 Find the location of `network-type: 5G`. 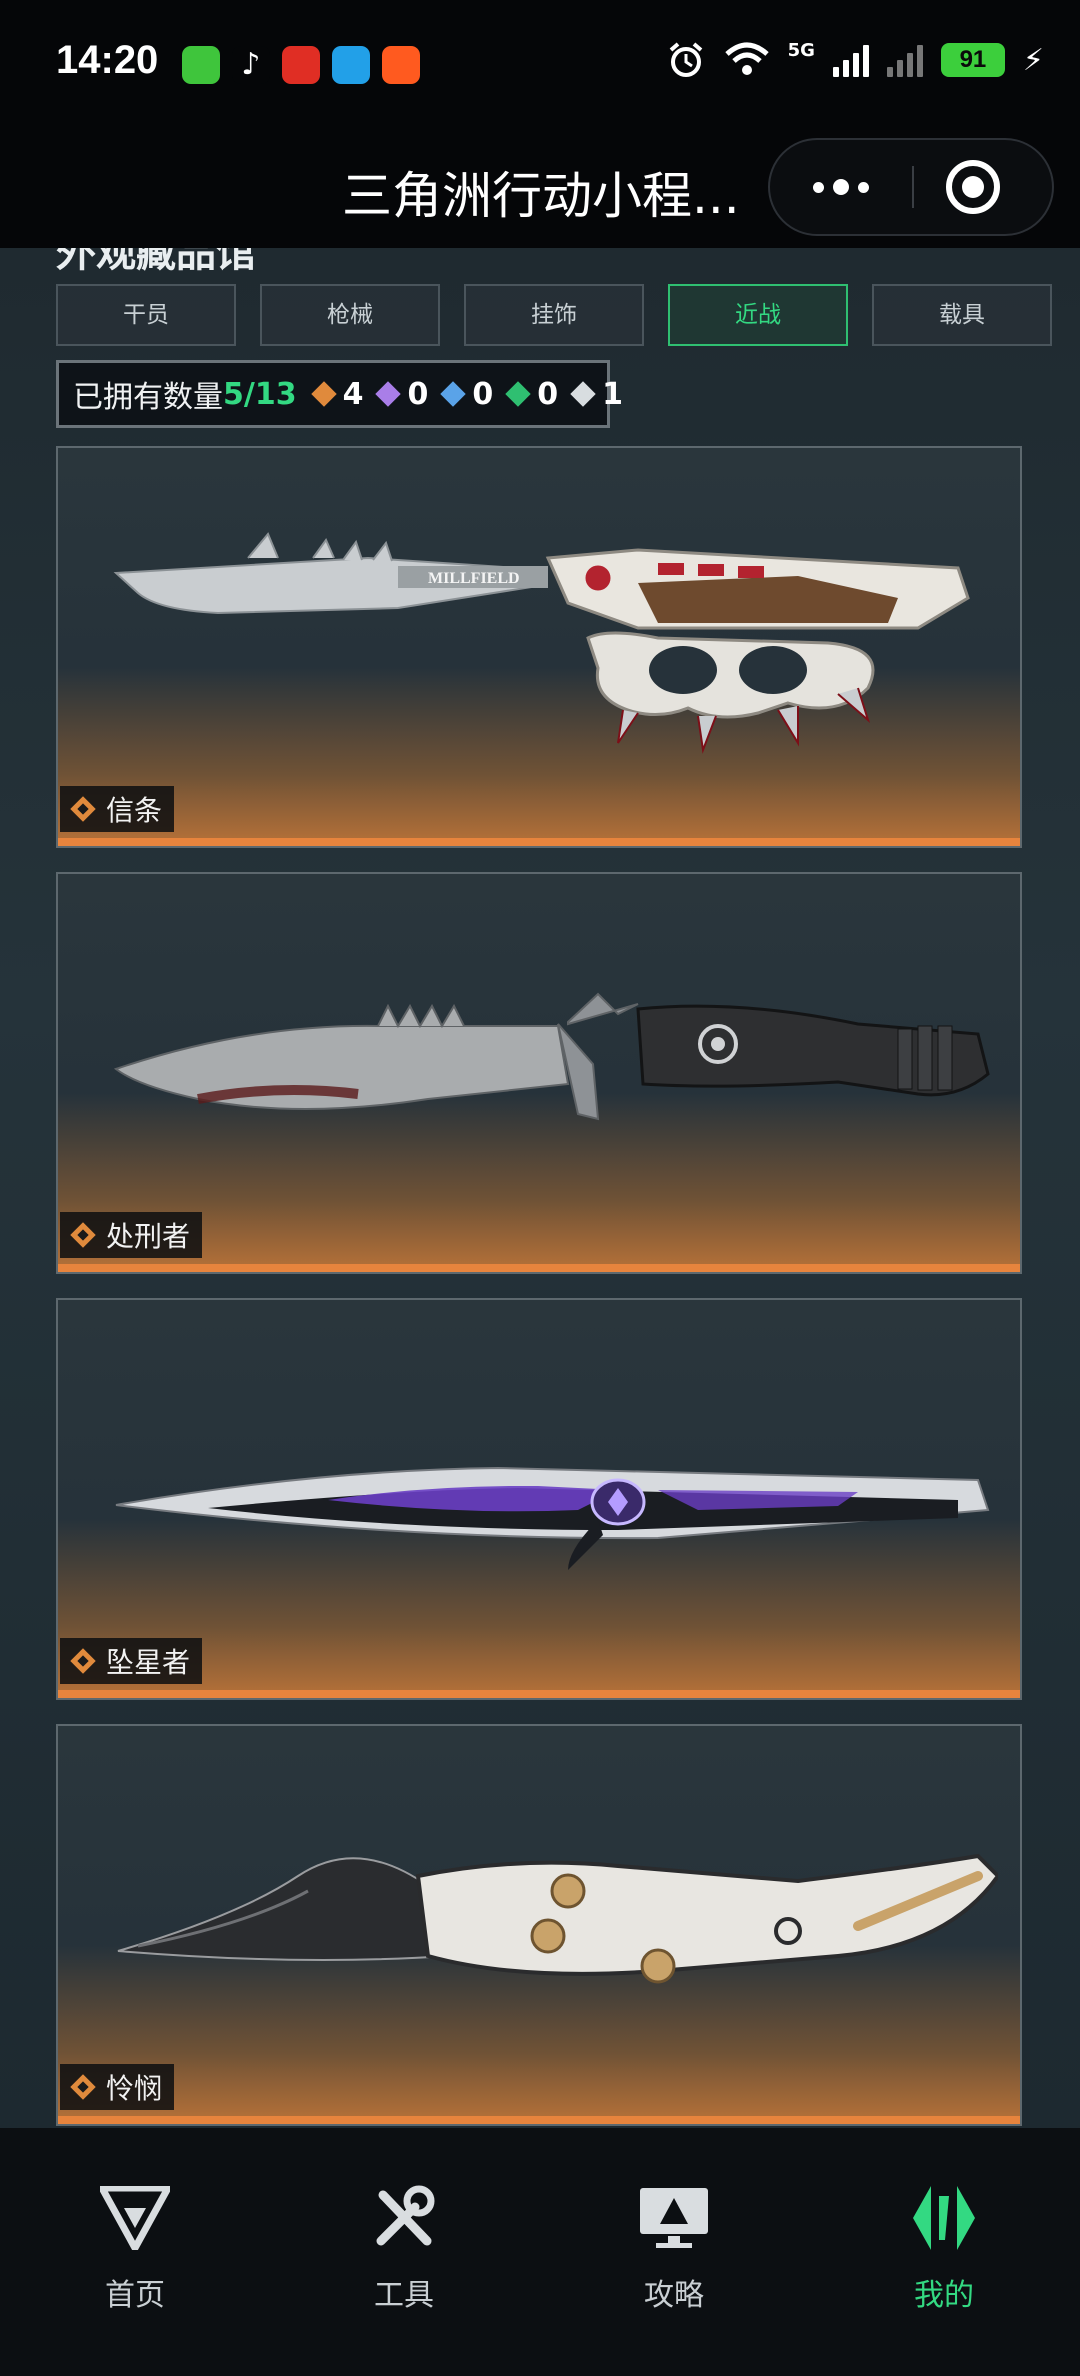

network-type: 5G is located at coordinates (801, 50).